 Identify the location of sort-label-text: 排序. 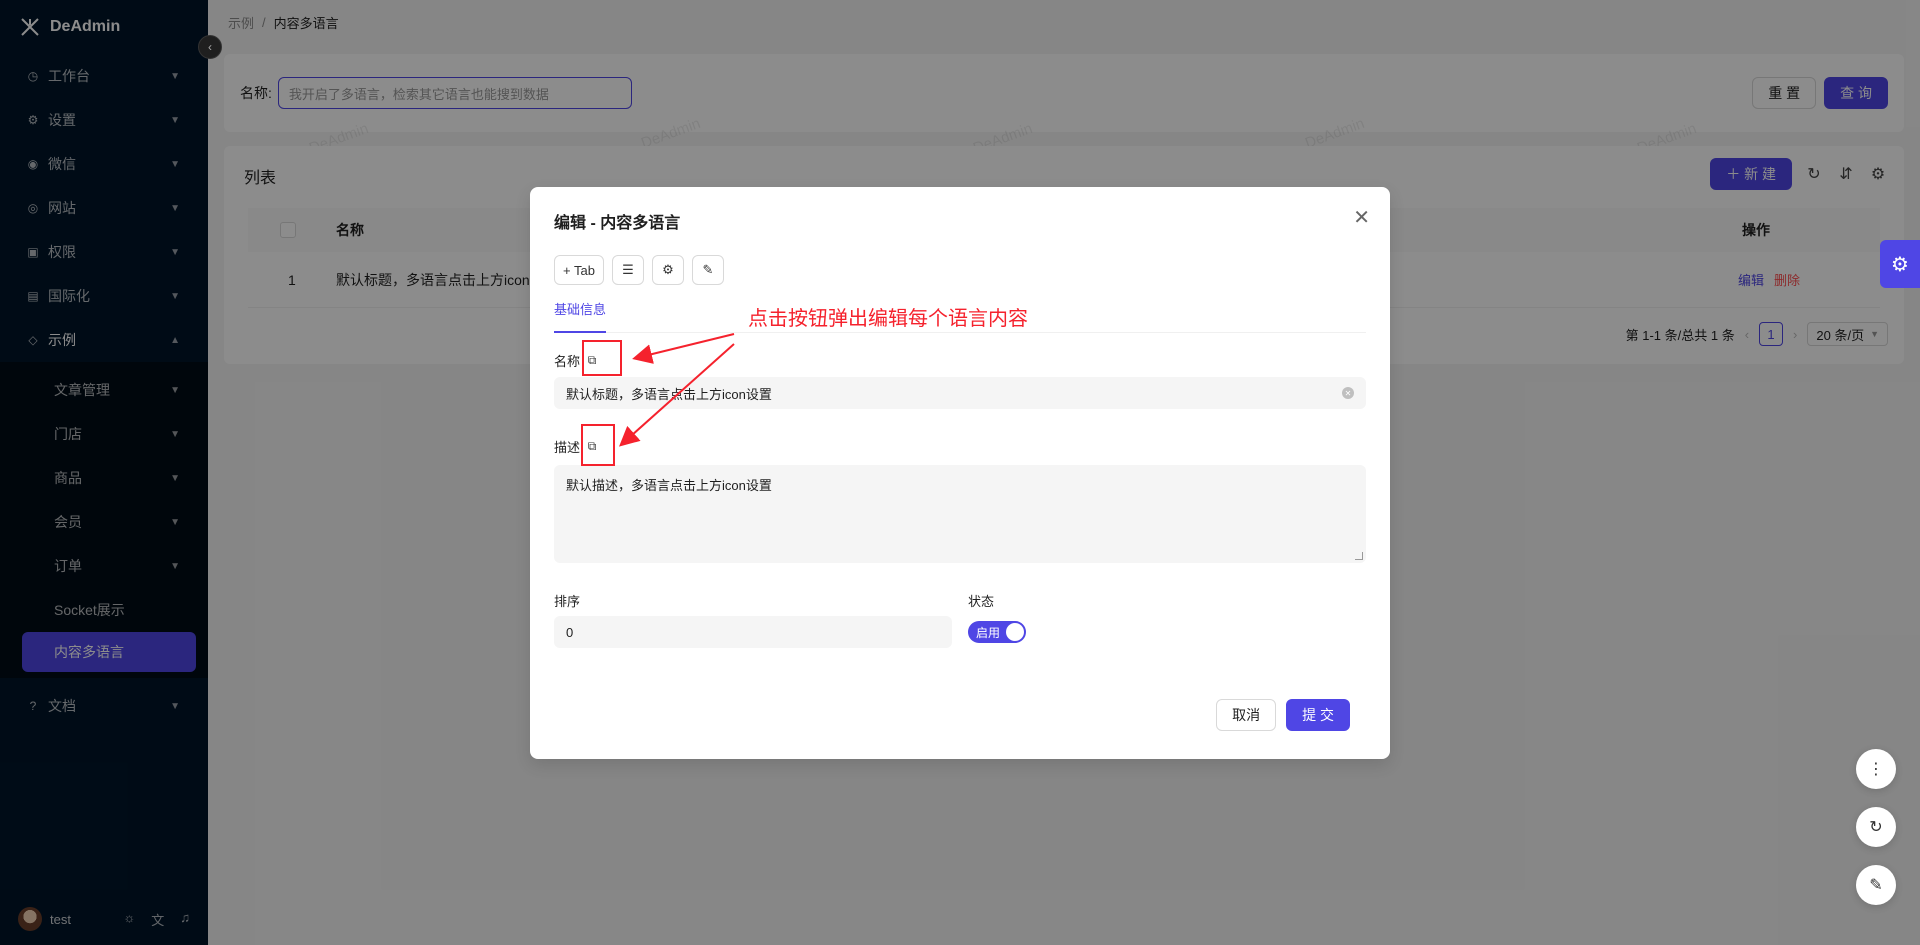
(567, 601).